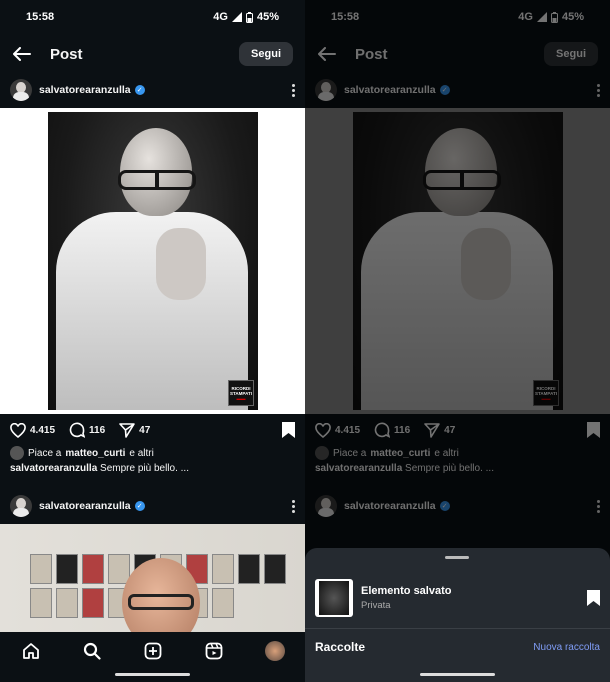  I want to click on divider, so click(457, 628).